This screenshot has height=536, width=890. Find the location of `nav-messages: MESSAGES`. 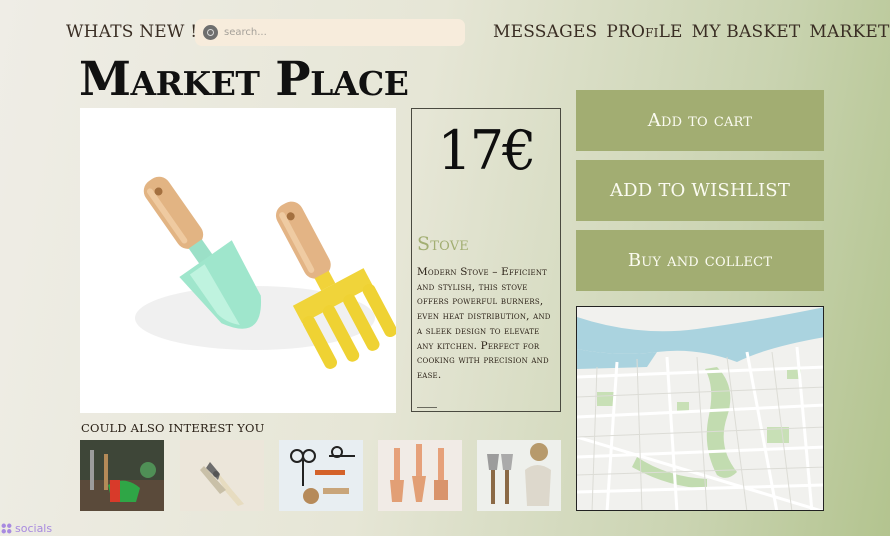

nav-messages: MESSAGES is located at coordinates (545, 32).